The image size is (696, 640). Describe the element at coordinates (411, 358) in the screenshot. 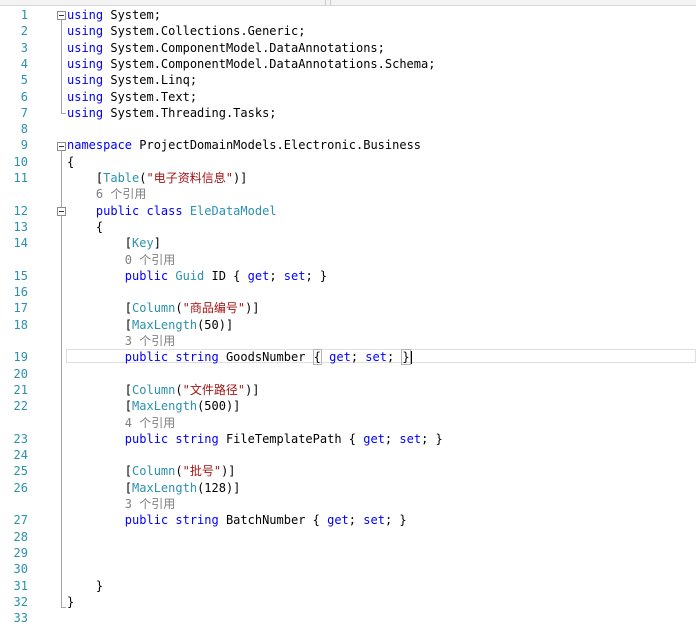

I see `text-caret` at that location.